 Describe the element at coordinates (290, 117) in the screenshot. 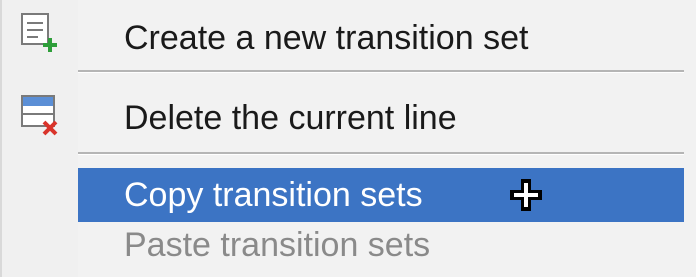

I see `menu-item-label: Delete the current line` at that location.